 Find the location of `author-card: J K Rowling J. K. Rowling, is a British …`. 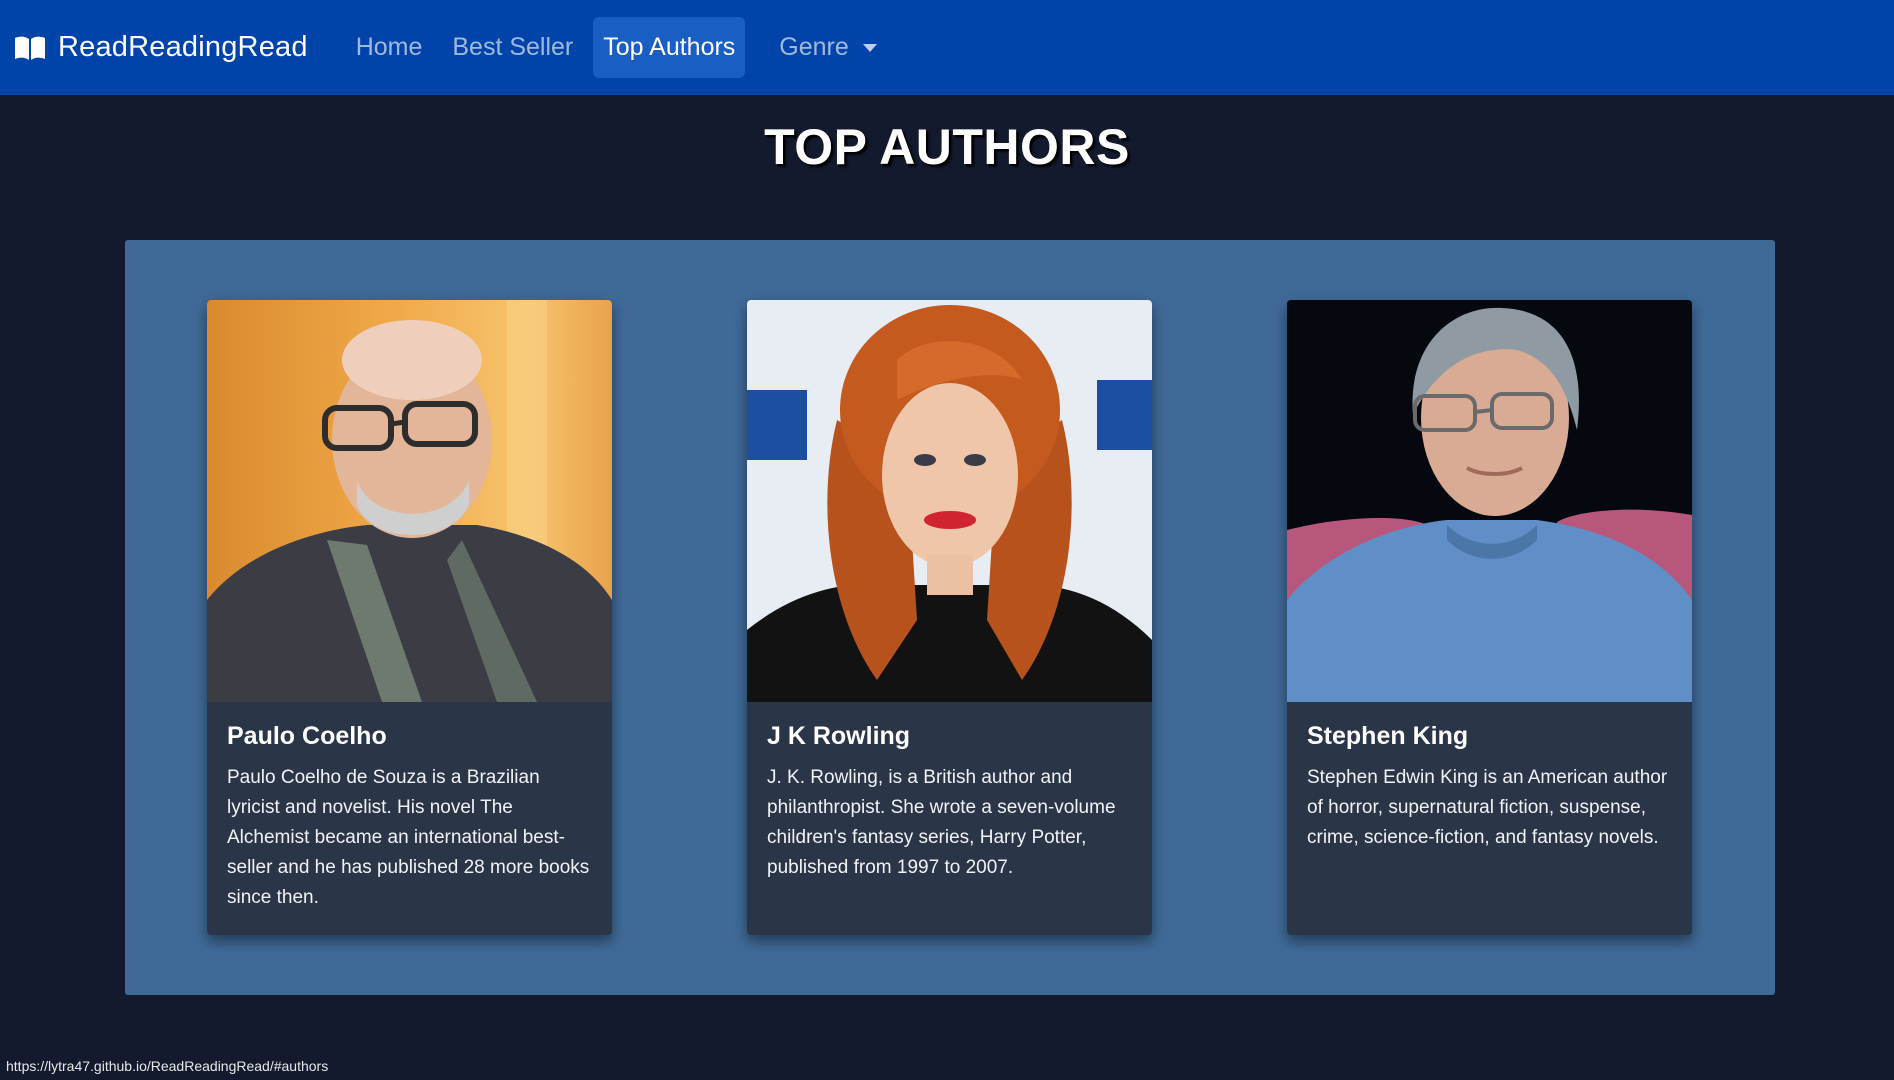

author-card: J K Rowling J. K. Rowling, is a British … is located at coordinates (949, 617).